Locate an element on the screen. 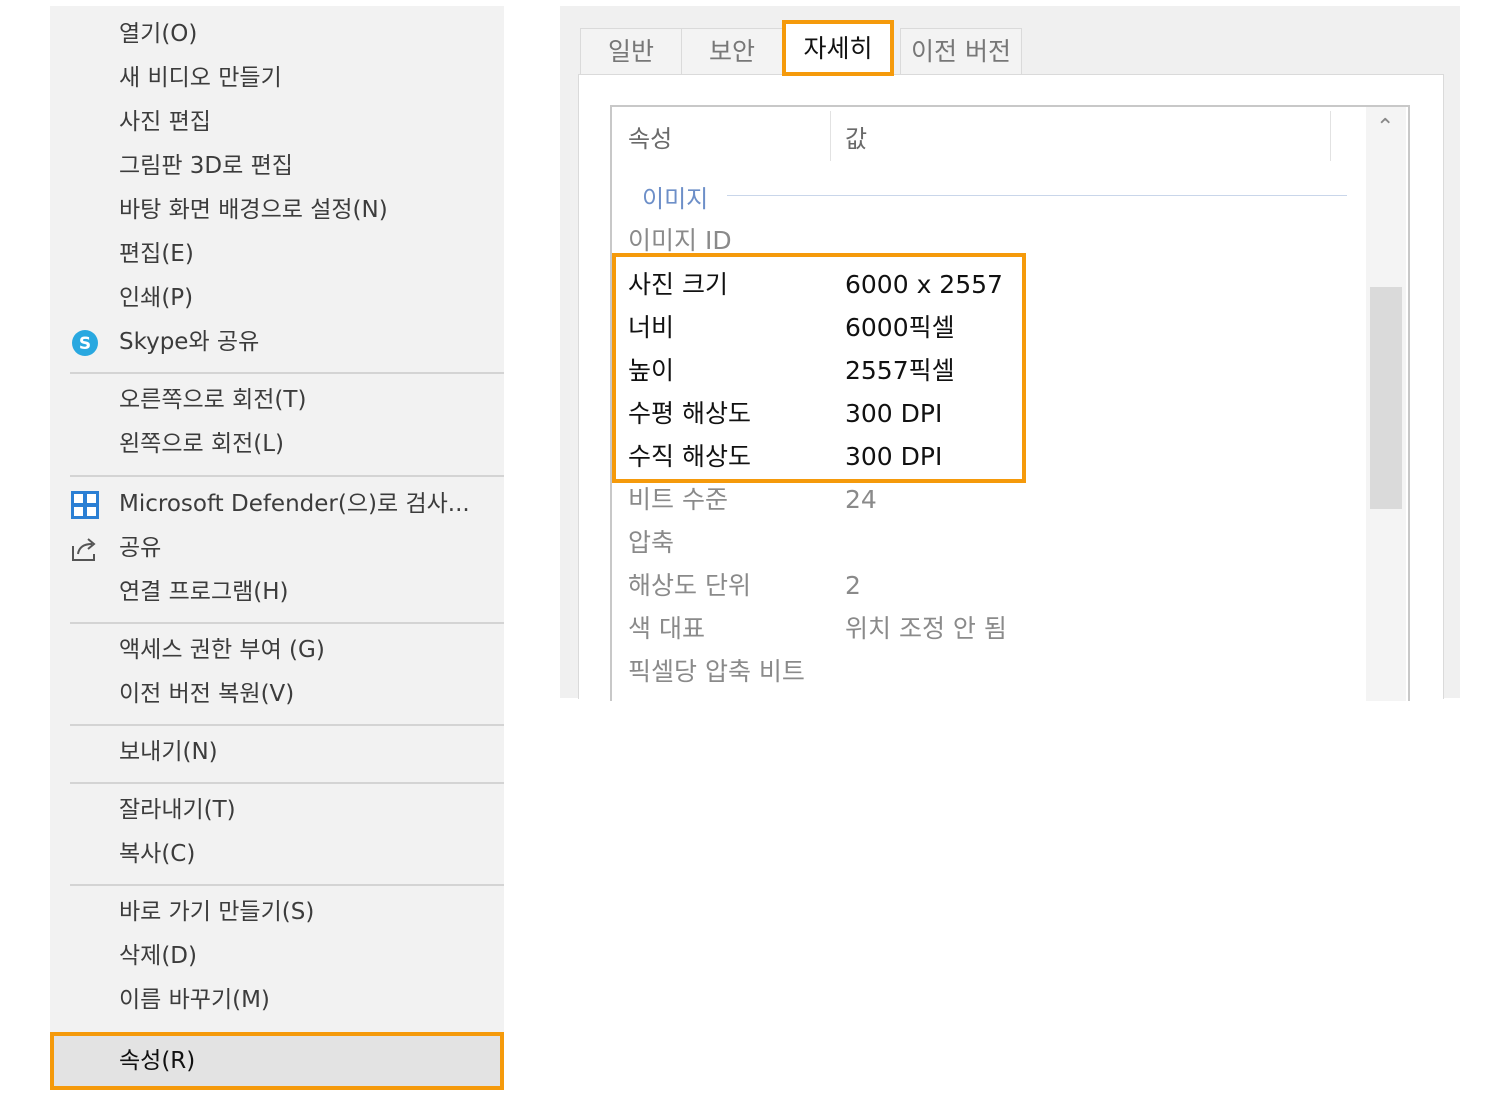  menu-item-share: 공유 is located at coordinates (277, 548).